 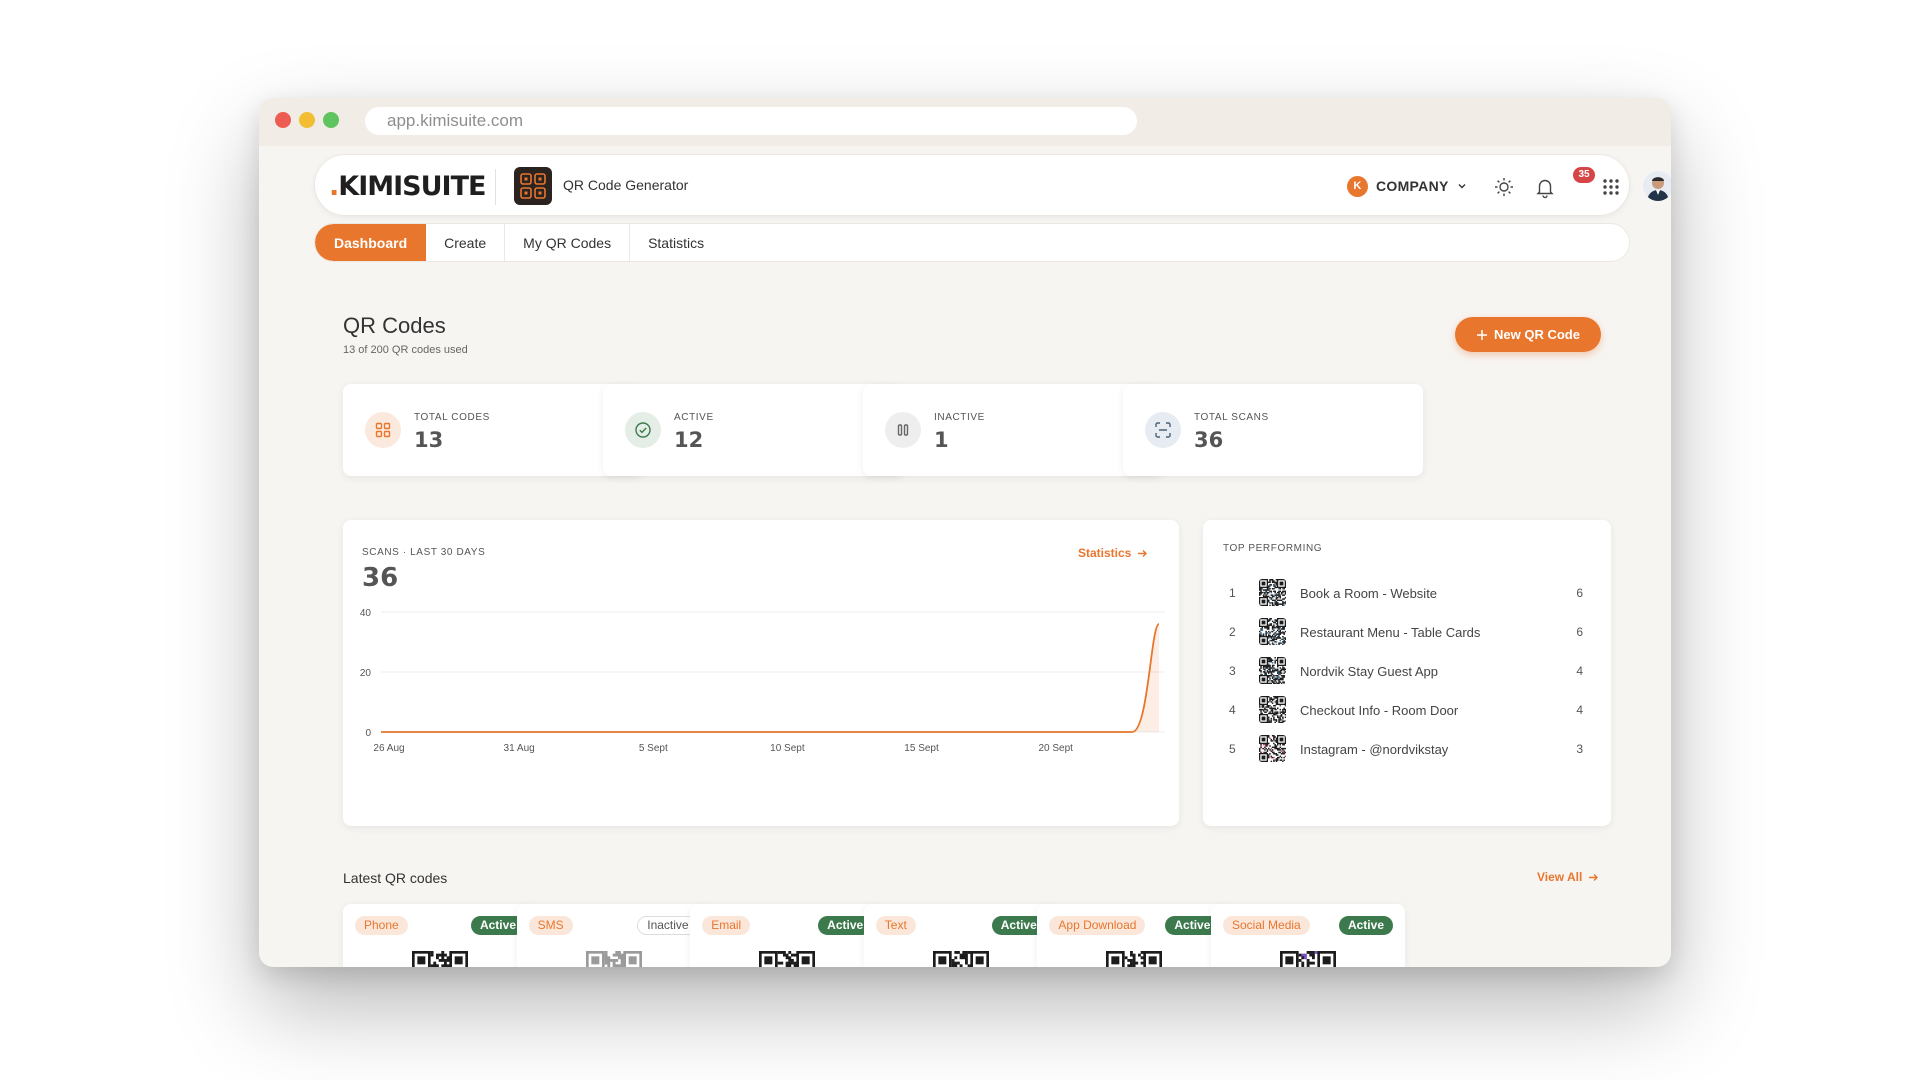 What do you see at coordinates (440, 935) in the screenshot?
I see `qr-code-card: Phone Active` at bounding box center [440, 935].